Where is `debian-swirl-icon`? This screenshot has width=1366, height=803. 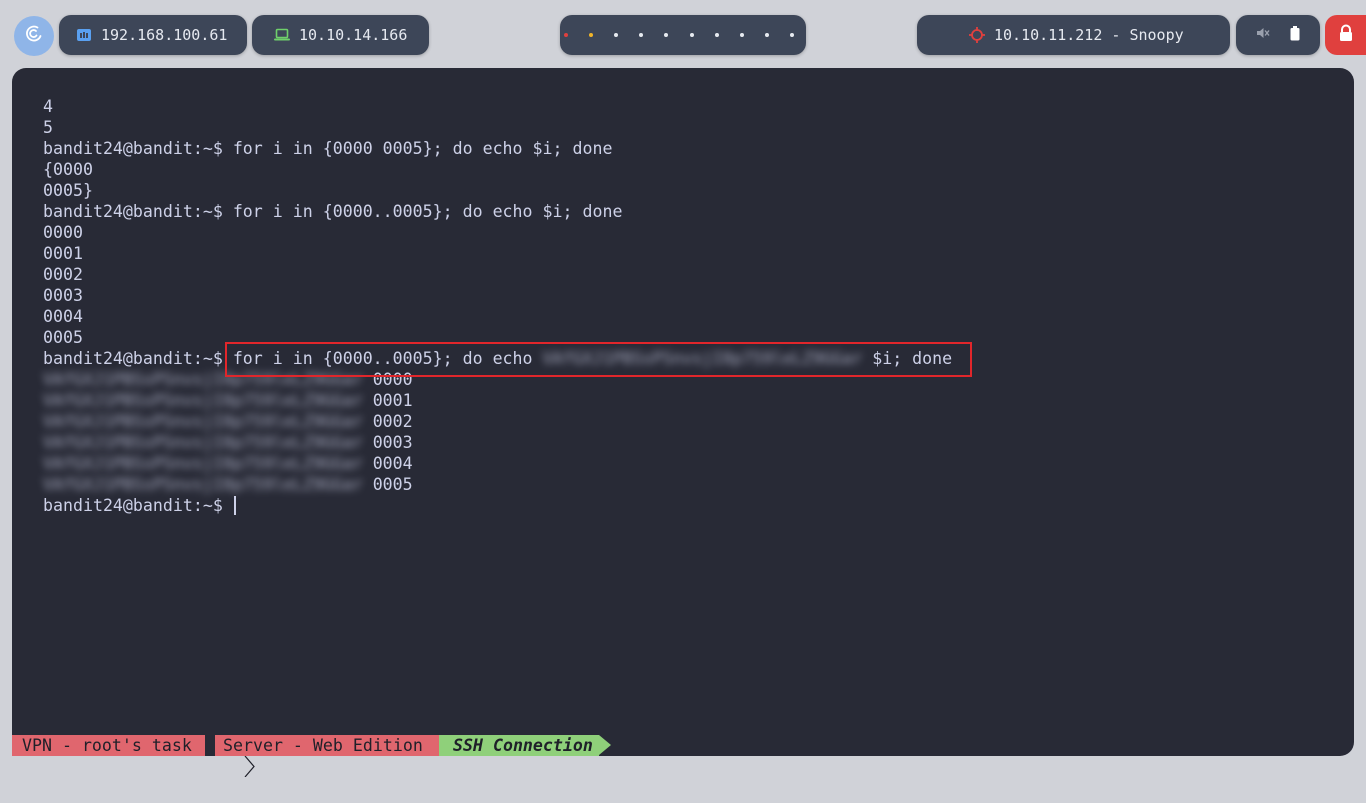
debian-swirl-icon is located at coordinates (34, 36).